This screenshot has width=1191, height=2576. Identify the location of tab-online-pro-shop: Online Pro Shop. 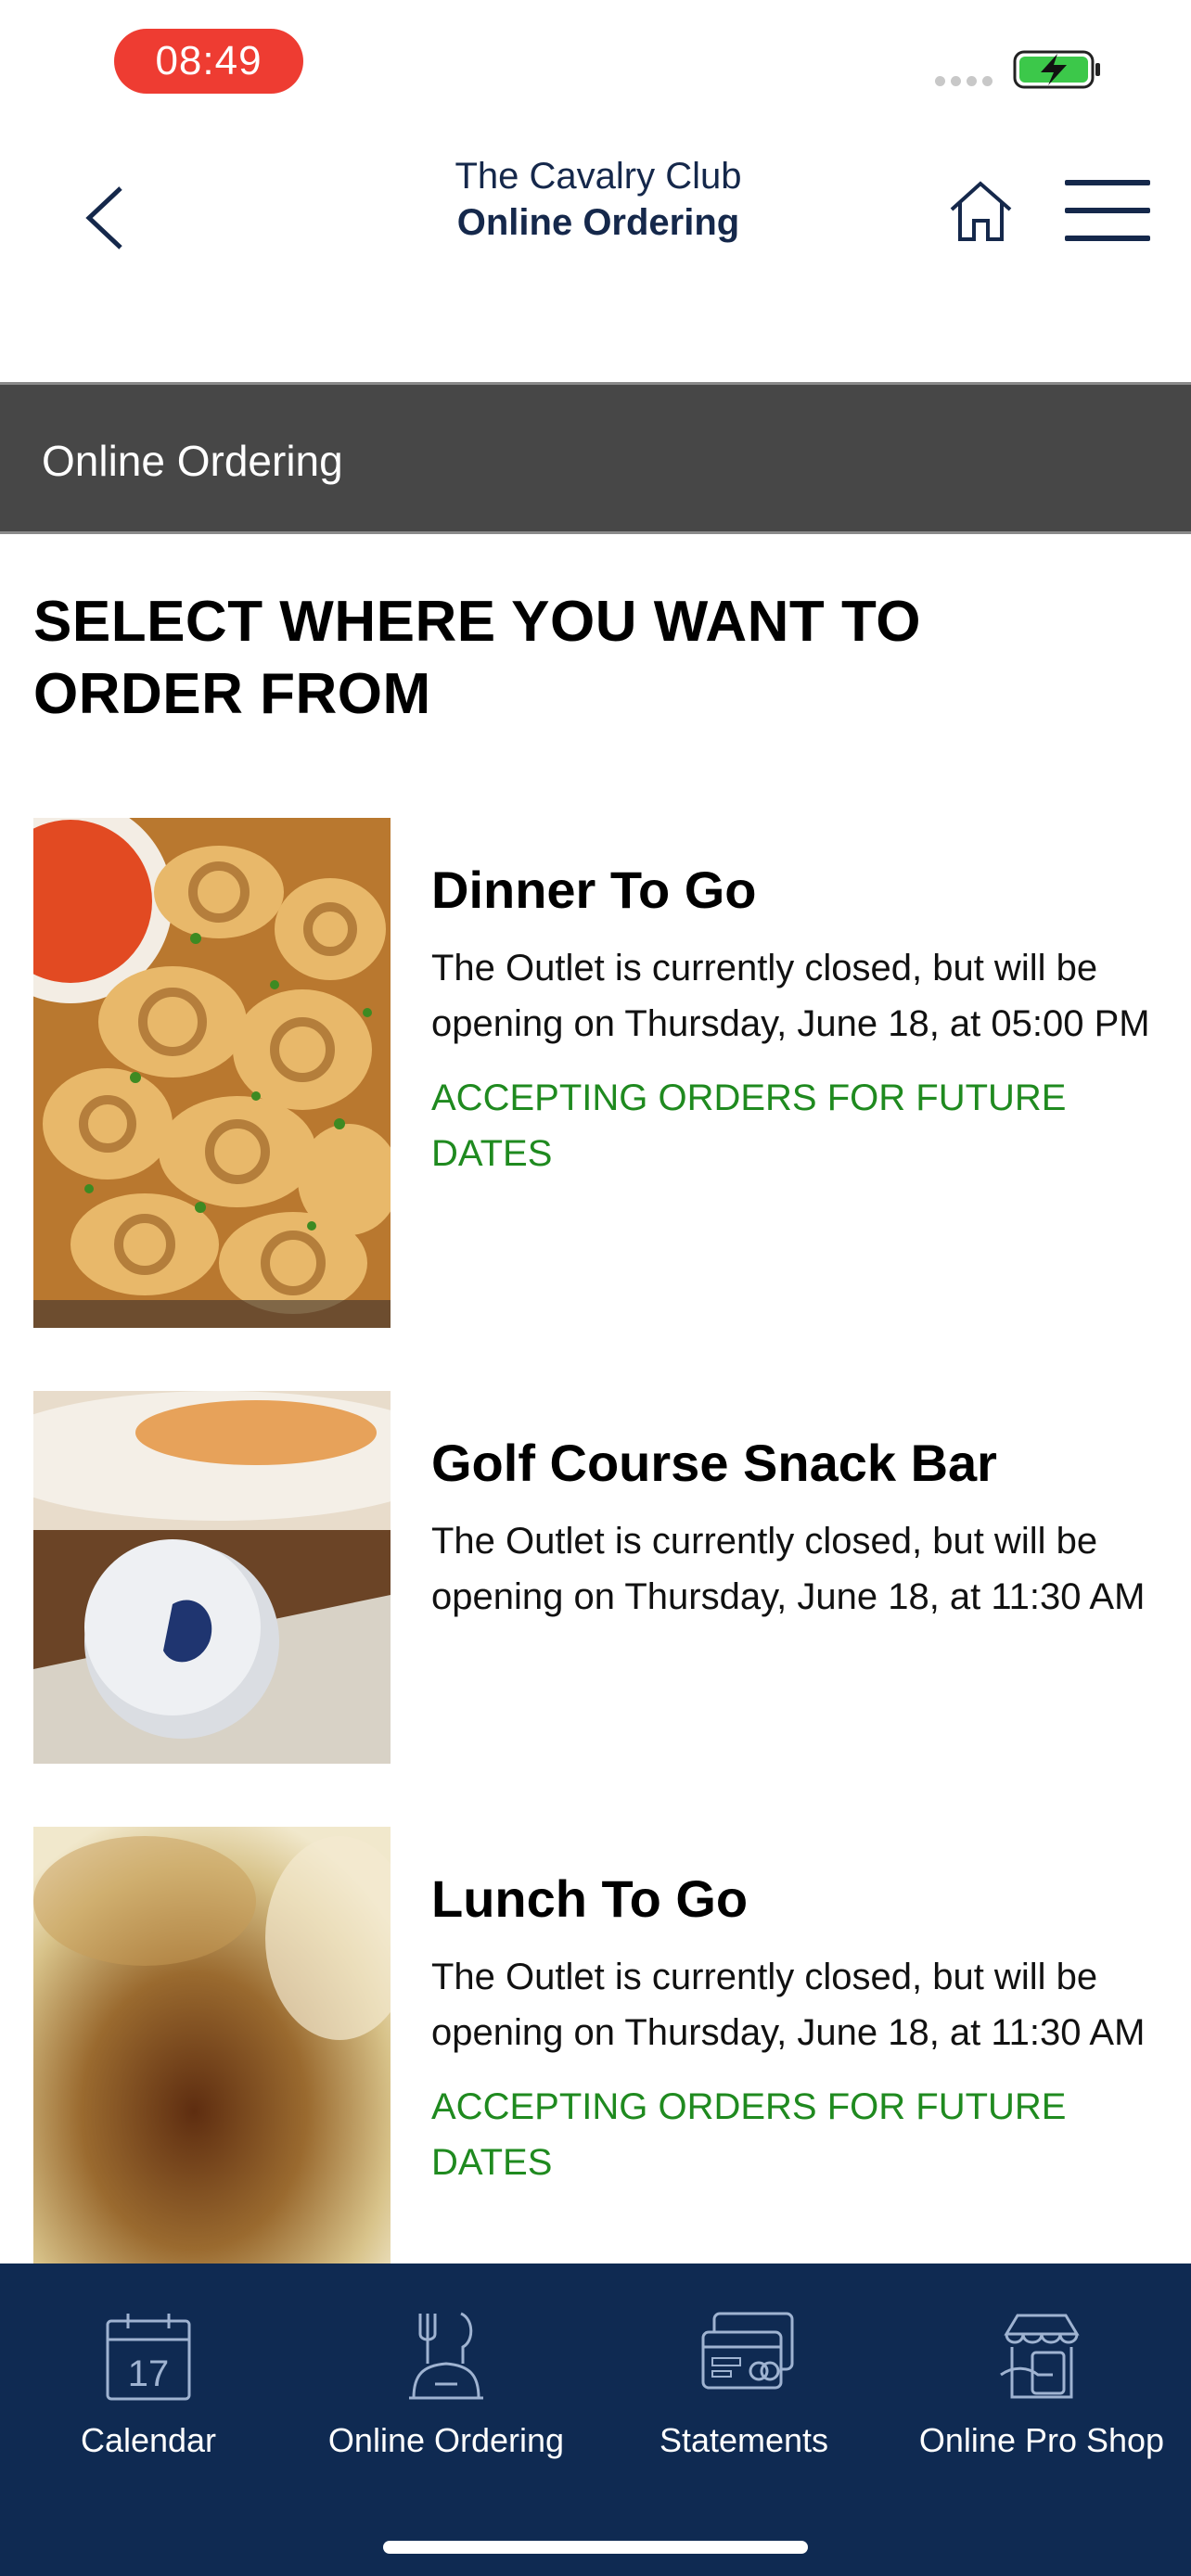
(1041, 2366).